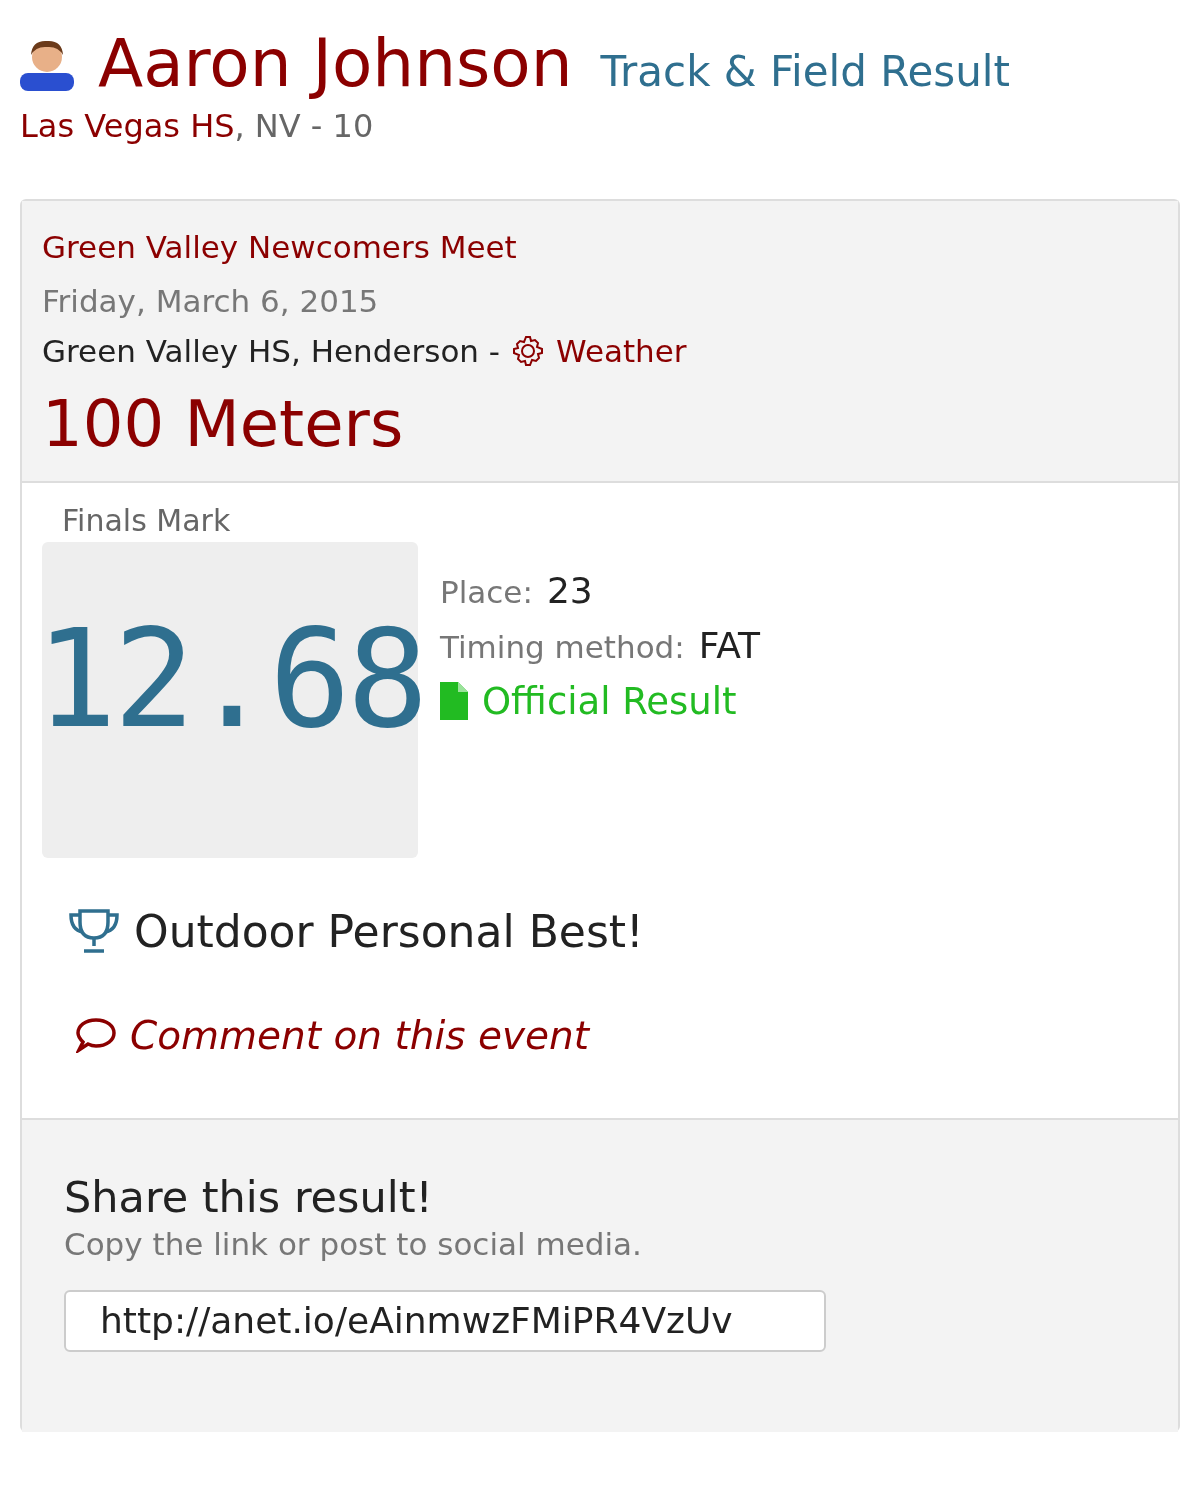 The image size is (1200, 1495). Describe the element at coordinates (96, 1035) in the screenshot. I see `comment-icon` at that location.